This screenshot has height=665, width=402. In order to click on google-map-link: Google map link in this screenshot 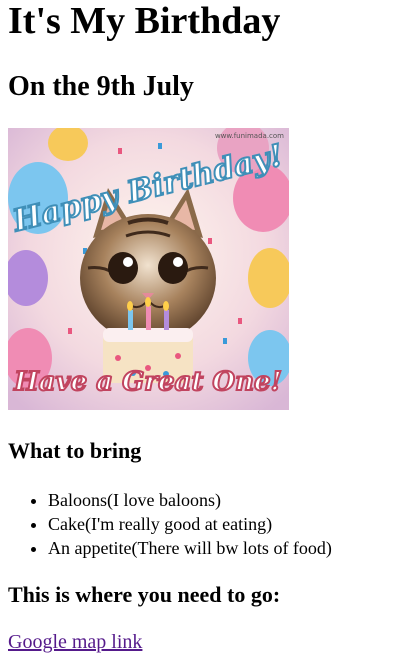, I will do `click(75, 642)`.